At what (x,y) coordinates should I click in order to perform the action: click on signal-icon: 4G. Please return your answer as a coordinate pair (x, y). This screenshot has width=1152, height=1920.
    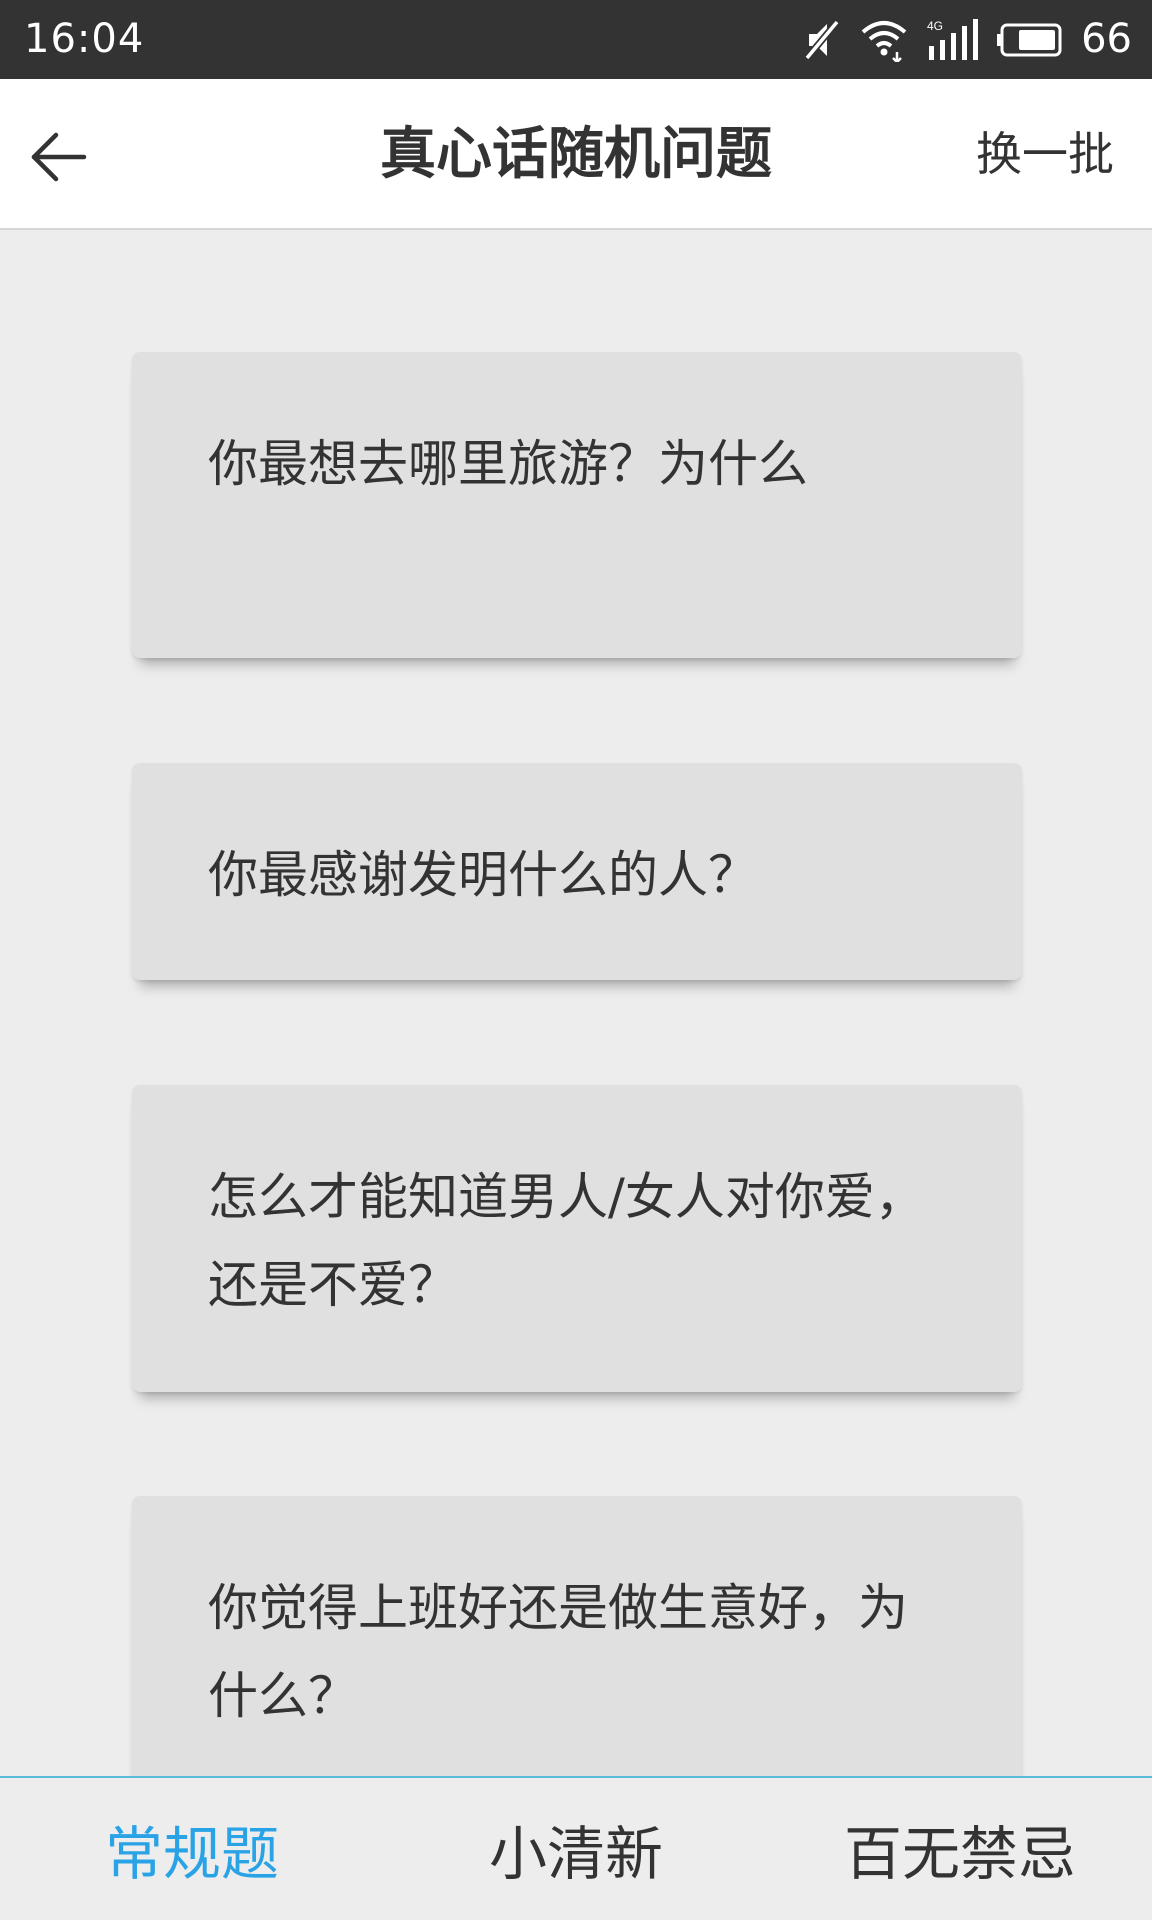
    Looking at the image, I should click on (953, 40).